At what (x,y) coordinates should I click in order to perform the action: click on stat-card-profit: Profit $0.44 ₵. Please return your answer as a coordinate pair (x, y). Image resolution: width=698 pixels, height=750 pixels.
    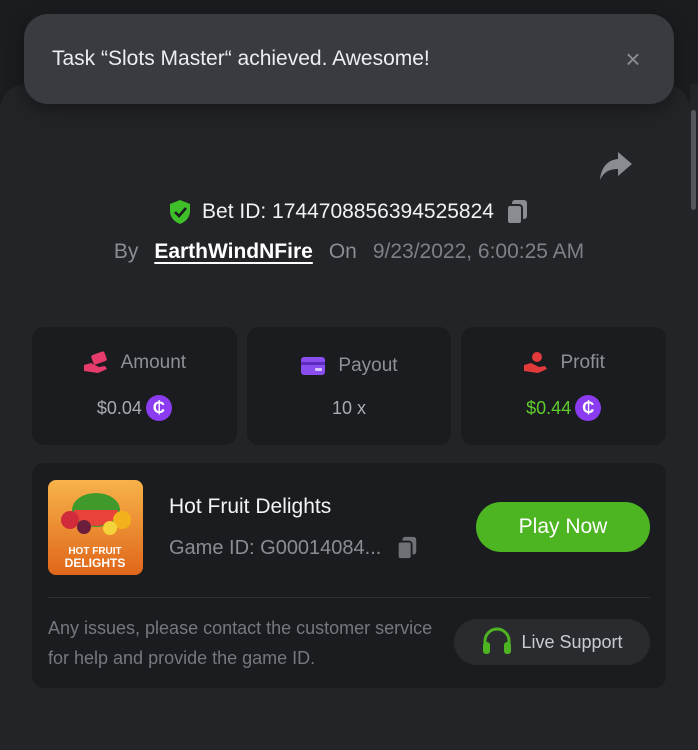
    Looking at the image, I should click on (564, 386).